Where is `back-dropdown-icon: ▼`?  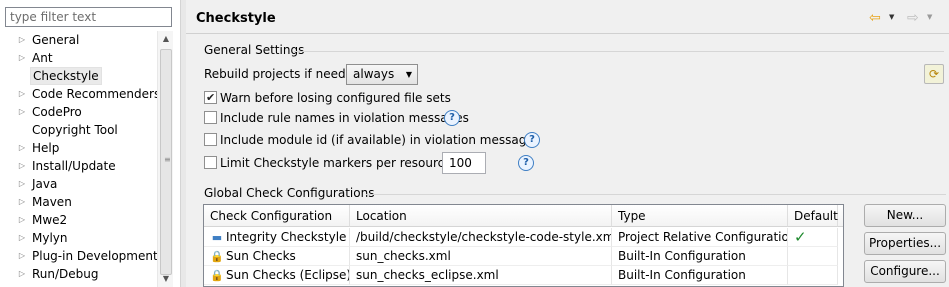
back-dropdown-icon: ▼ is located at coordinates (891, 17).